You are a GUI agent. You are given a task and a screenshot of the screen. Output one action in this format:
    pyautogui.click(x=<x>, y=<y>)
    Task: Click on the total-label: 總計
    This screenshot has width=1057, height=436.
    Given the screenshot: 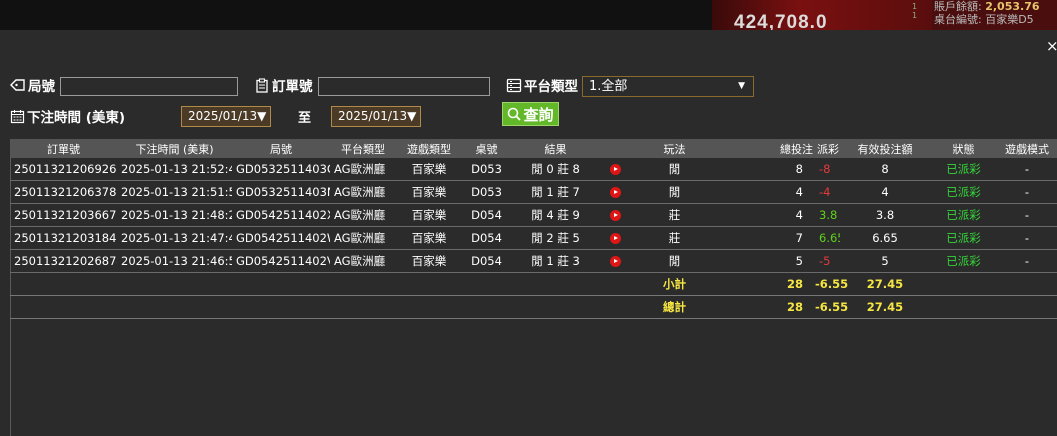 What is the action you would take?
    pyautogui.click(x=674, y=307)
    